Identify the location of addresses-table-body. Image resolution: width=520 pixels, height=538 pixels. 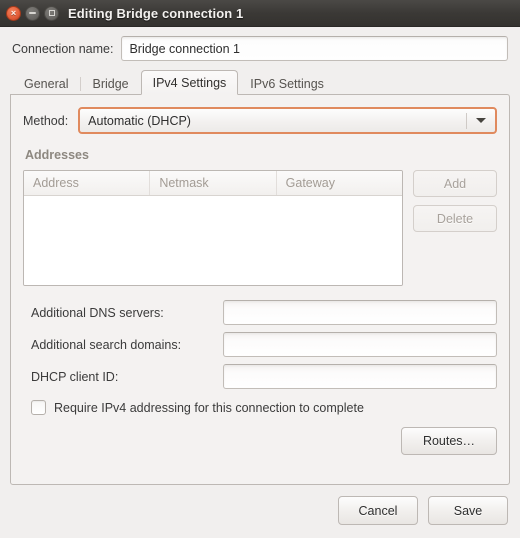
(213, 240).